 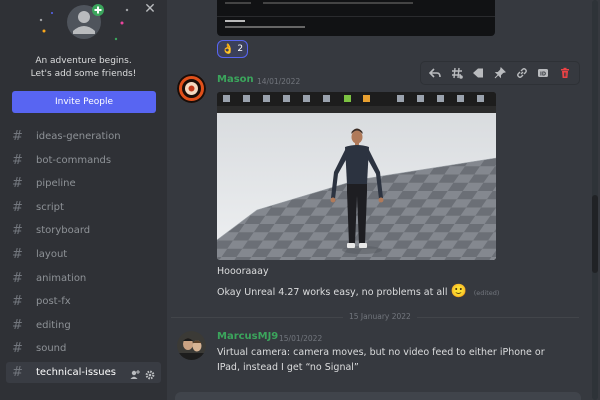 I want to click on channel-label: post-fx, so click(x=53, y=302).